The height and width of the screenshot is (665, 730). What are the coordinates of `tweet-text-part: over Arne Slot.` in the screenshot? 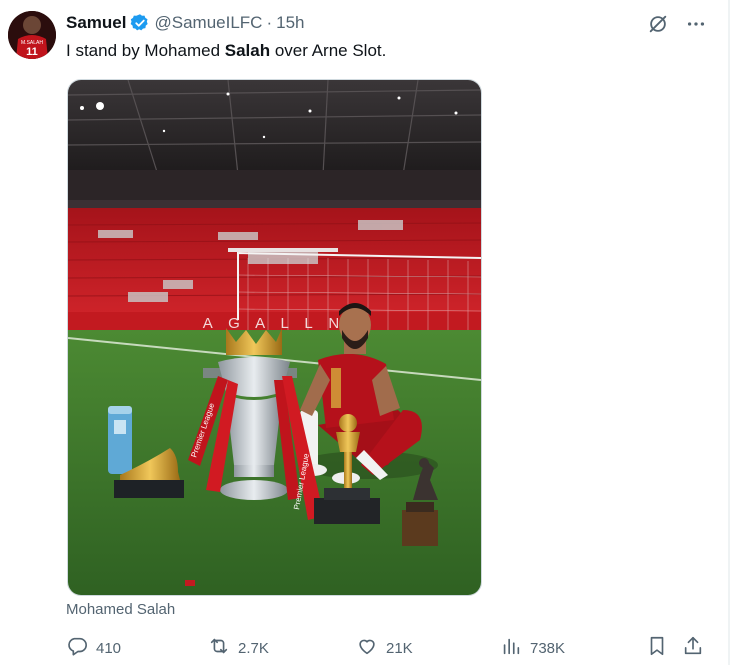 It's located at (328, 50).